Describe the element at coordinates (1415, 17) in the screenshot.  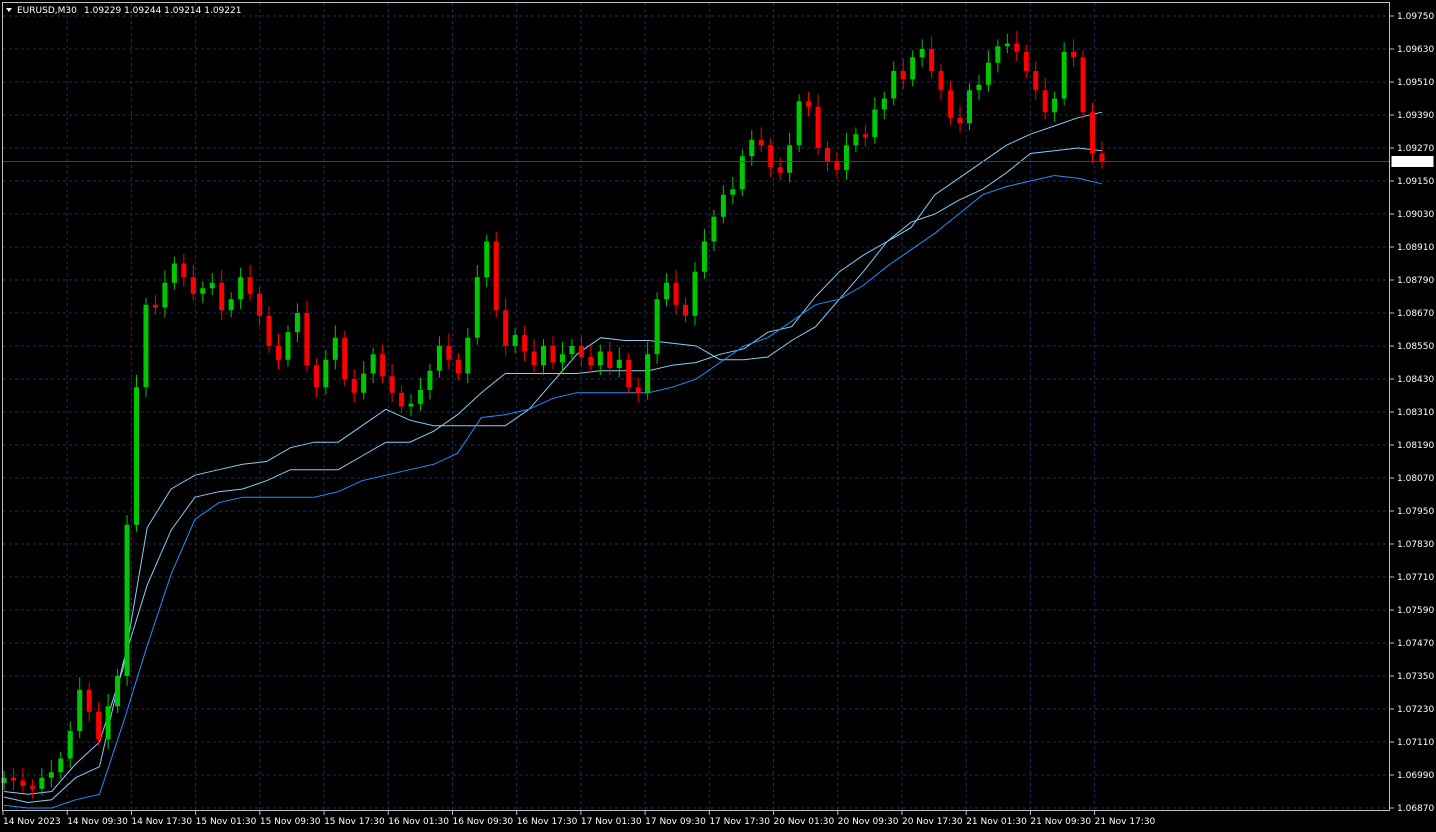
I see `y-tick-label: 1.09750` at that location.